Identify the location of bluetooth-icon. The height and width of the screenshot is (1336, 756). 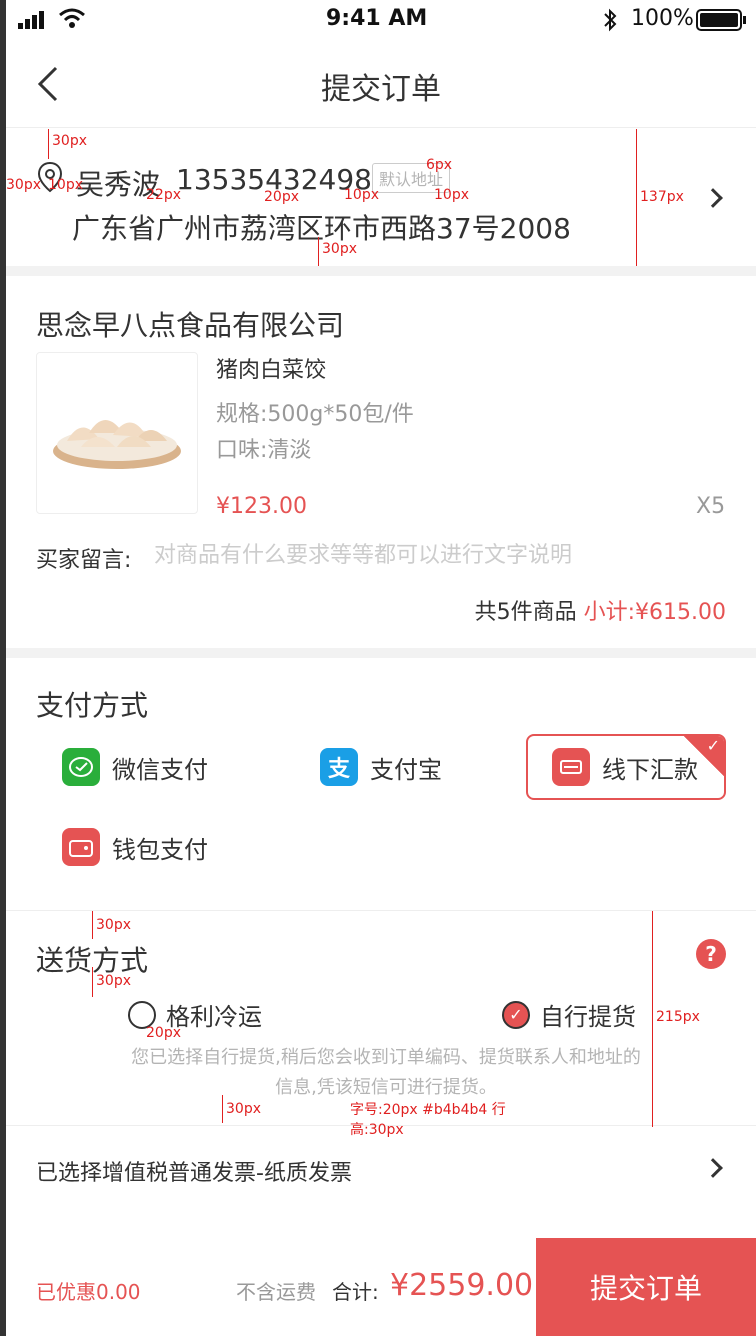
(610, 23).